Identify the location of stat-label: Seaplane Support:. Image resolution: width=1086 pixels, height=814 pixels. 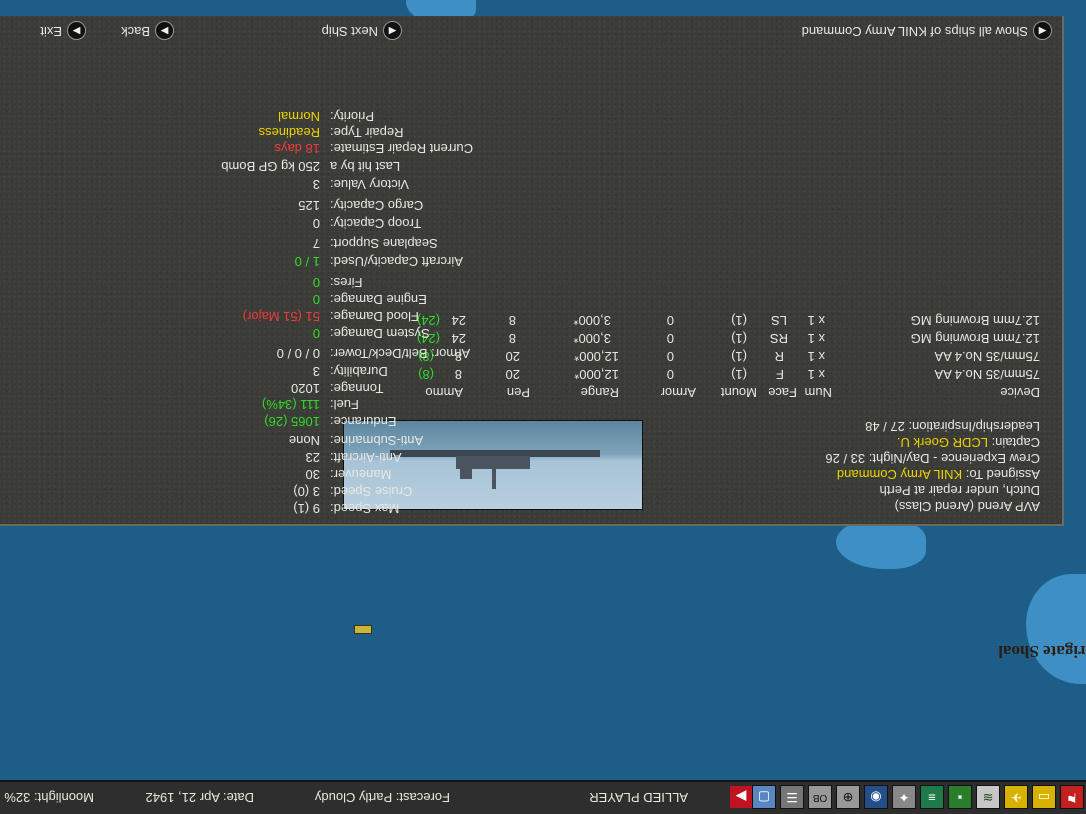
(384, 243).